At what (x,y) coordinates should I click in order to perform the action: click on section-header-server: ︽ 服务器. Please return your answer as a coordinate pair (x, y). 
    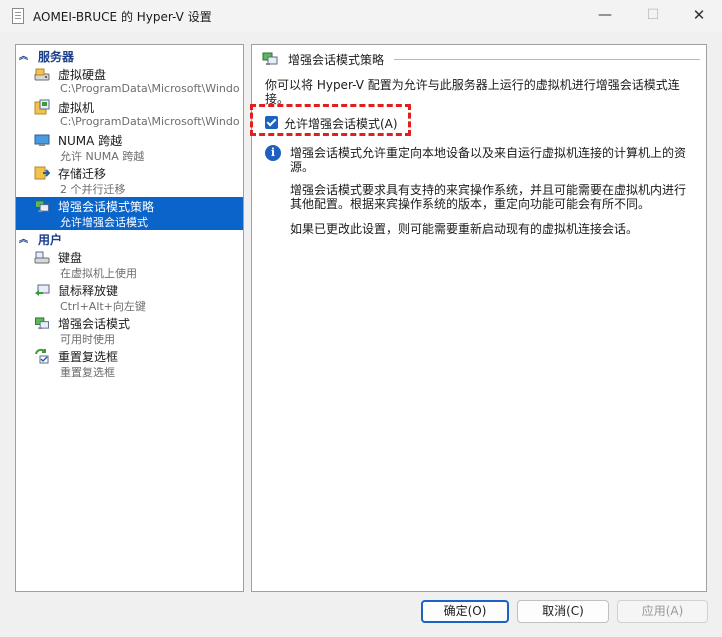
    Looking at the image, I should click on (129, 56).